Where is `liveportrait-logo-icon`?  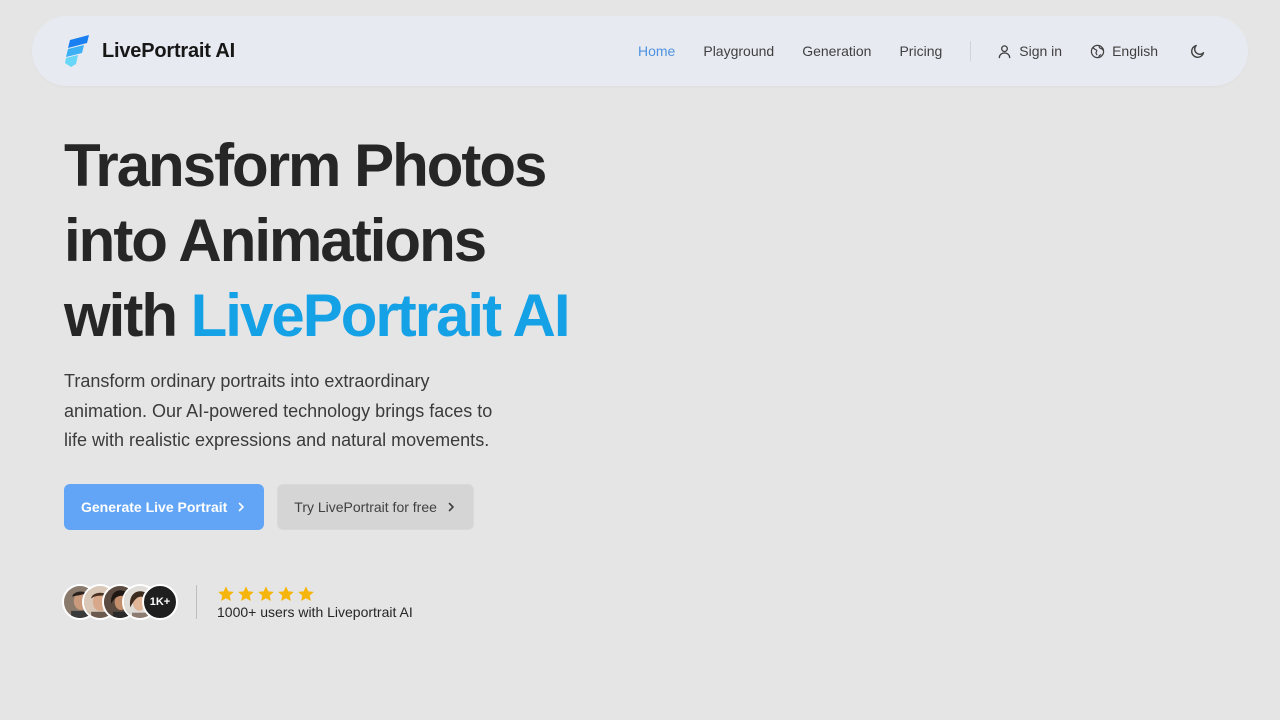
liveportrait-logo-icon is located at coordinates (77, 51).